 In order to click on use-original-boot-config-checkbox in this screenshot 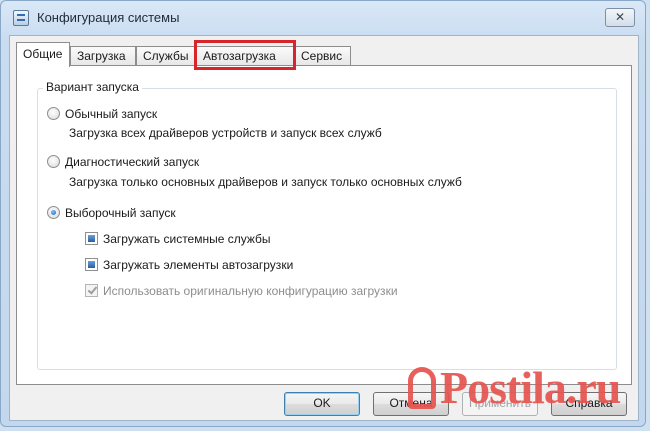, I will do `click(91, 290)`.